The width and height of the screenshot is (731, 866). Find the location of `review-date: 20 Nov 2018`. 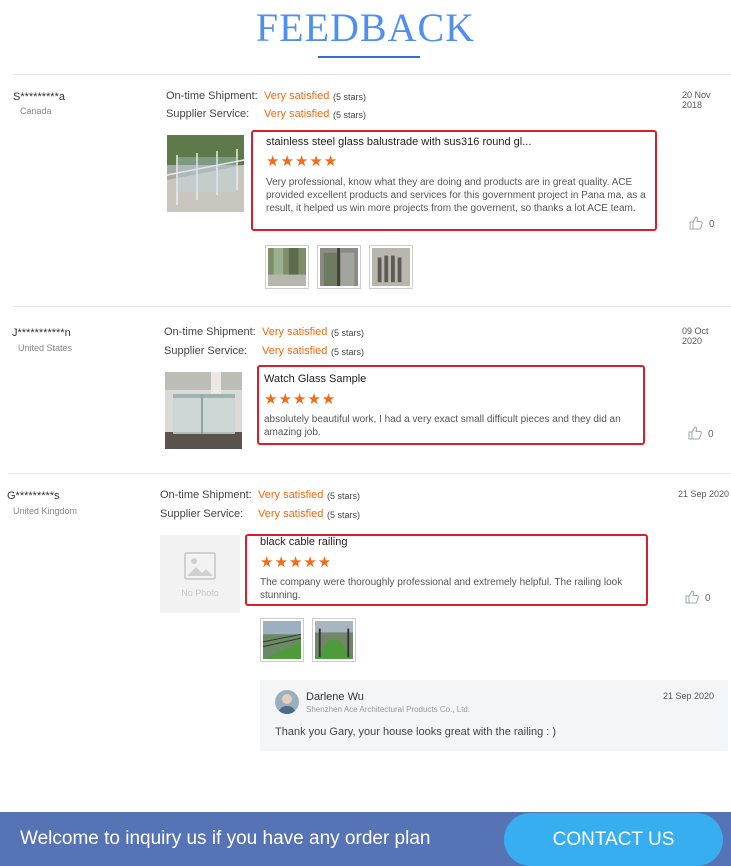

review-date: 20 Nov 2018 is located at coordinates (696, 100).